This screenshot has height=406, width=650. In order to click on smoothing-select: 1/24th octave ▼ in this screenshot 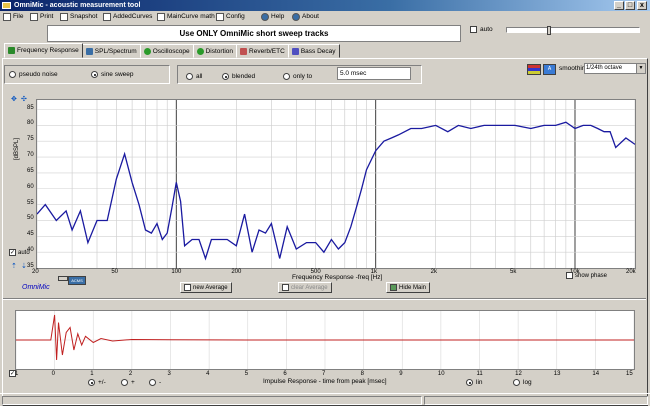, I will do `click(615, 68)`.